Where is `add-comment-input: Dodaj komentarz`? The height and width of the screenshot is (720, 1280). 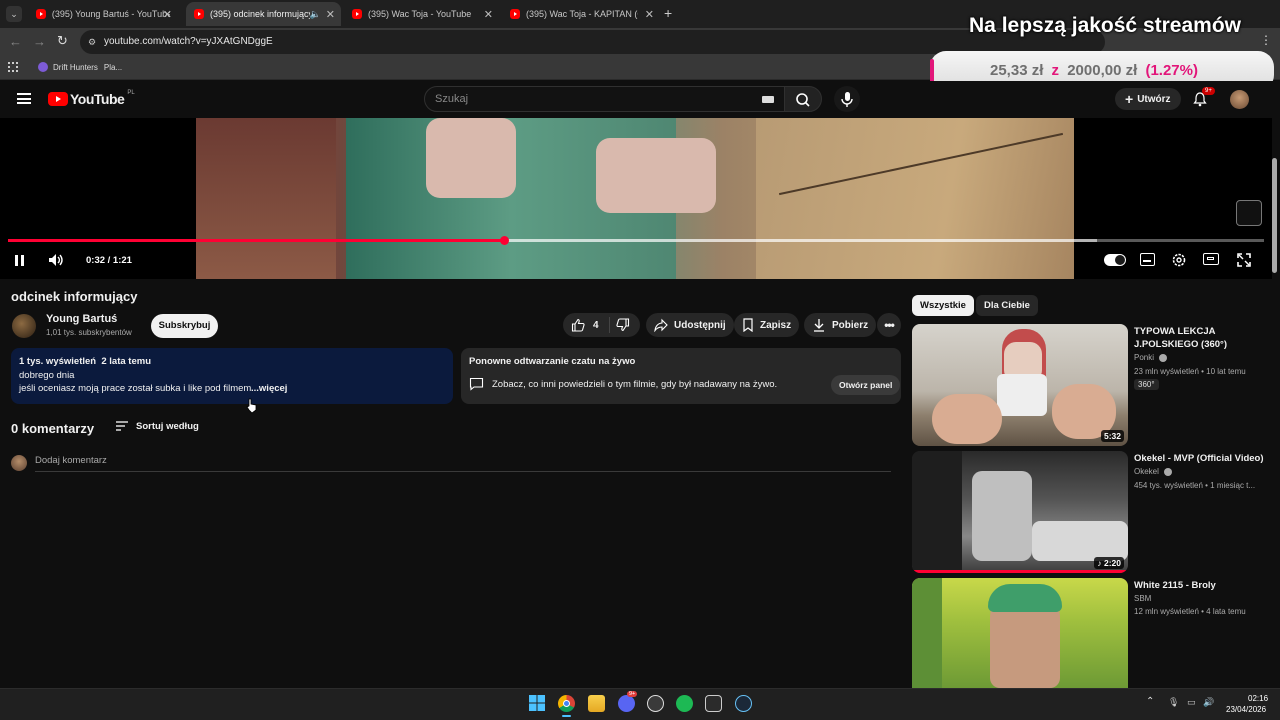 add-comment-input: Dodaj komentarz is located at coordinates (463, 463).